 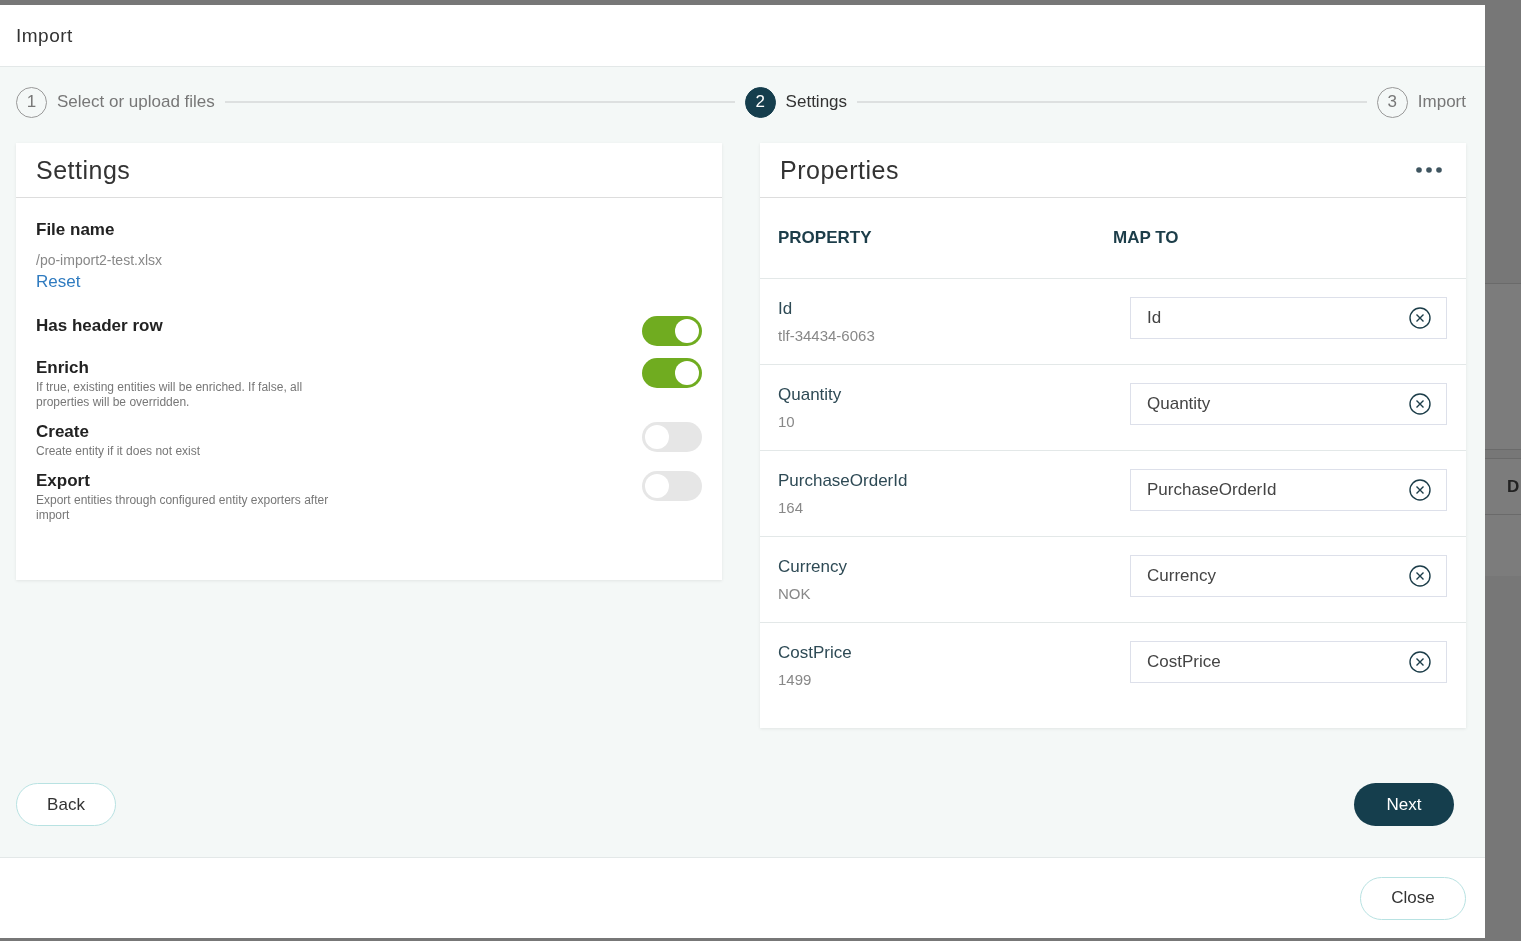 What do you see at coordinates (1288, 318) in the screenshot?
I see `map-to-field: Id` at bounding box center [1288, 318].